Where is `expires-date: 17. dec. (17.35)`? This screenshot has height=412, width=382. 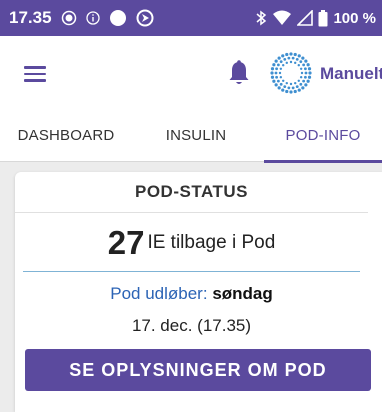 expires-date: 17. dec. (17.35) is located at coordinates (191, 325).